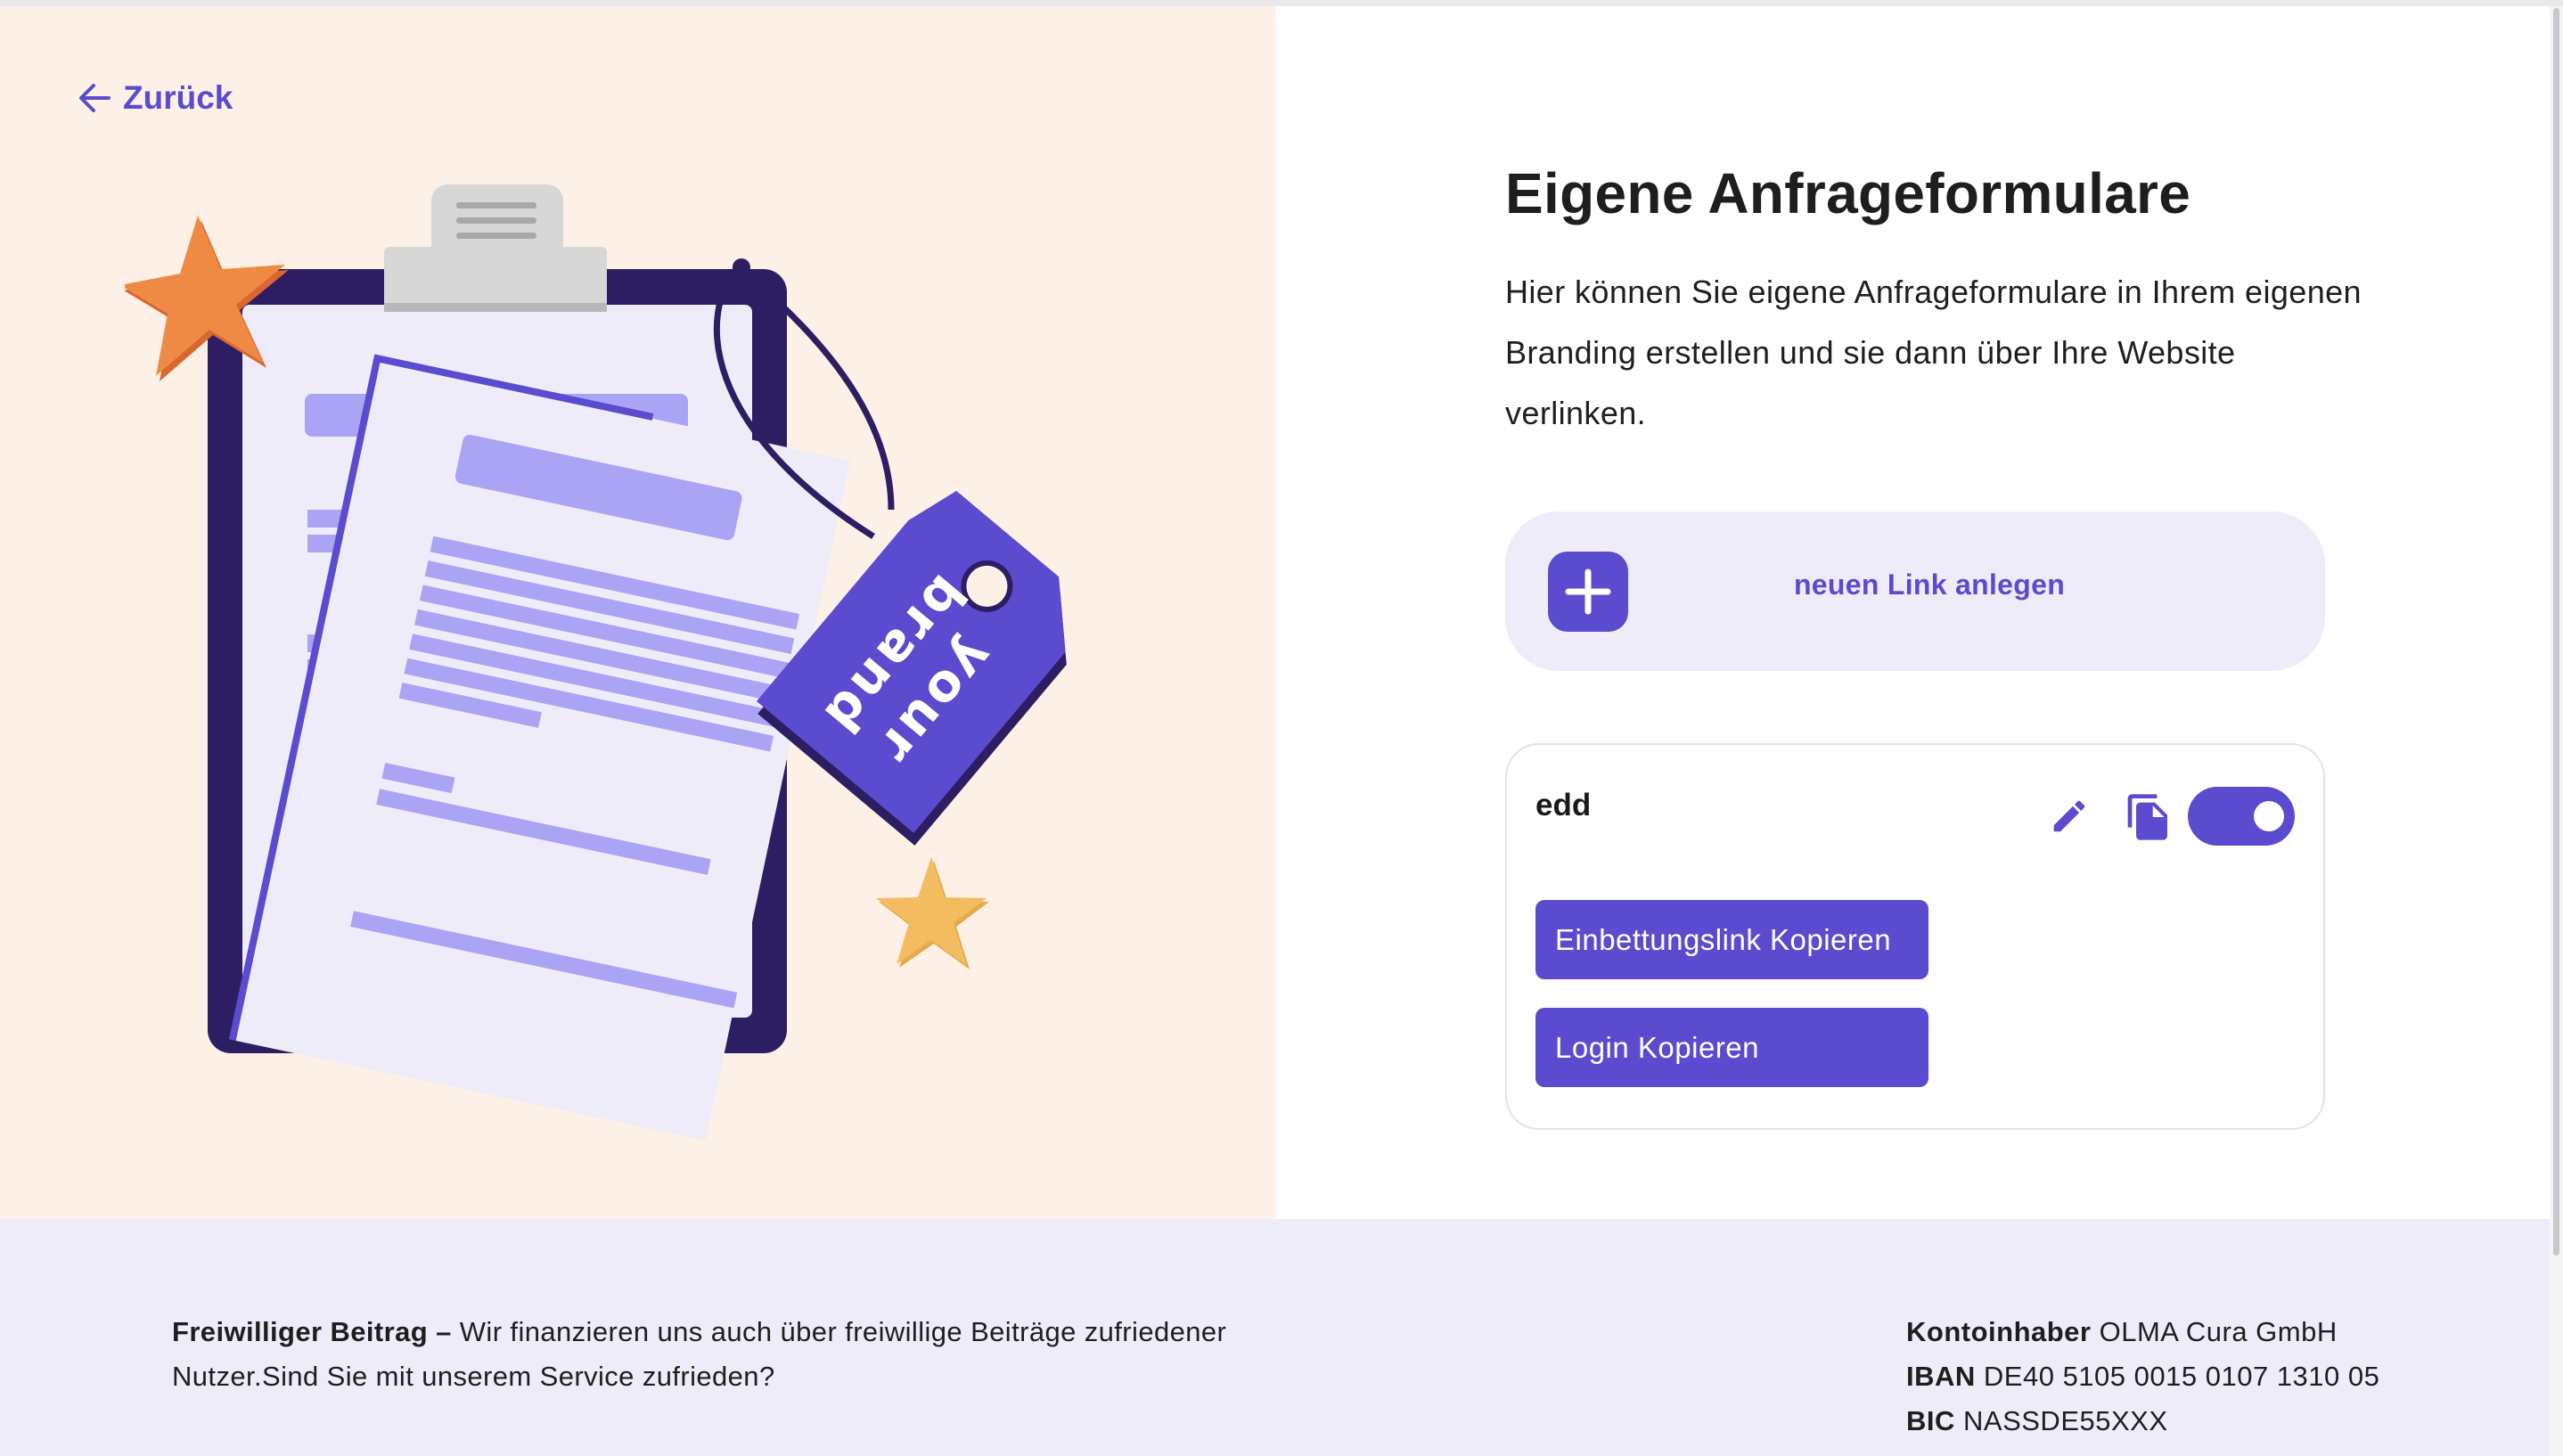 The height and width of the screenshot is (1456, 2563). What do you see at coordinates (2149, 817) in the screenshot?
I see `copy-icon` at bounding box center [2149, 817].